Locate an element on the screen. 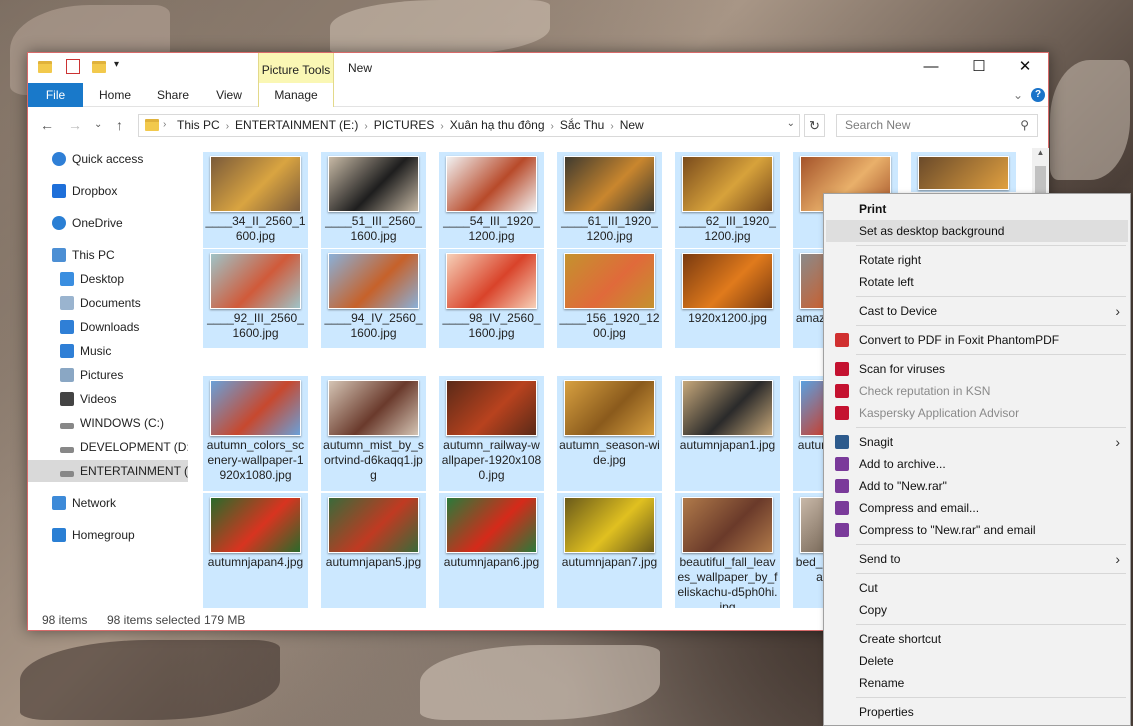  file-item: ____98_IV_2560_1600.jpg is located at coordinates (491, 298).